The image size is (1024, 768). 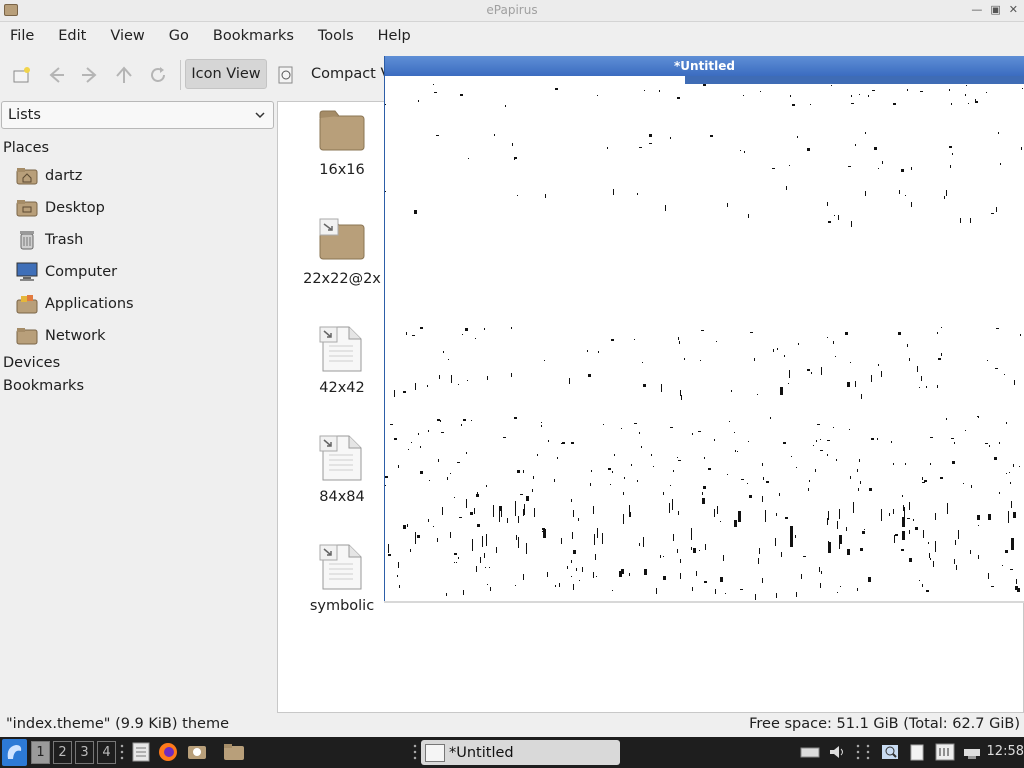 I want to click on launcher-firefox, so click(x=168, y=752).